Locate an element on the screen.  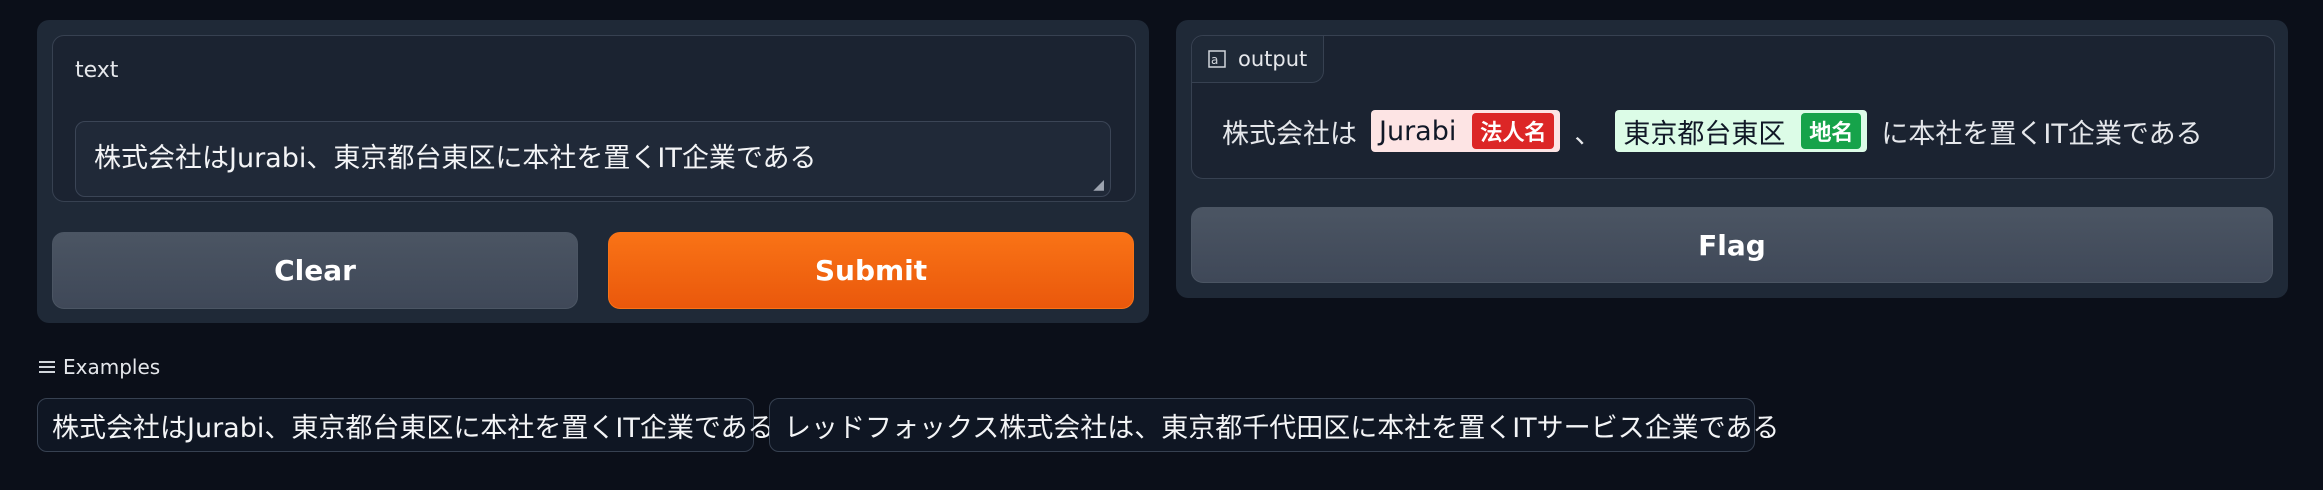
list-icon is located at coordinates (47, 367).